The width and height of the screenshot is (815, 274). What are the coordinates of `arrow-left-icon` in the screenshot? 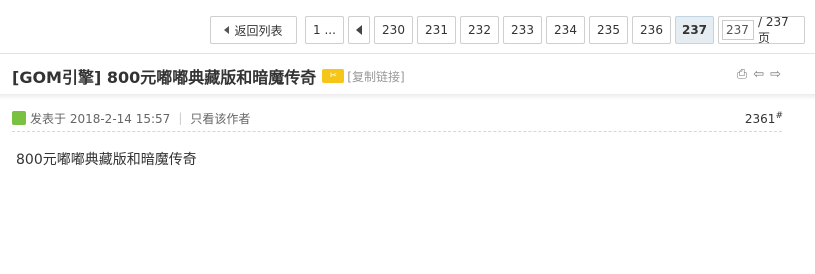 It's located at (227, 30).